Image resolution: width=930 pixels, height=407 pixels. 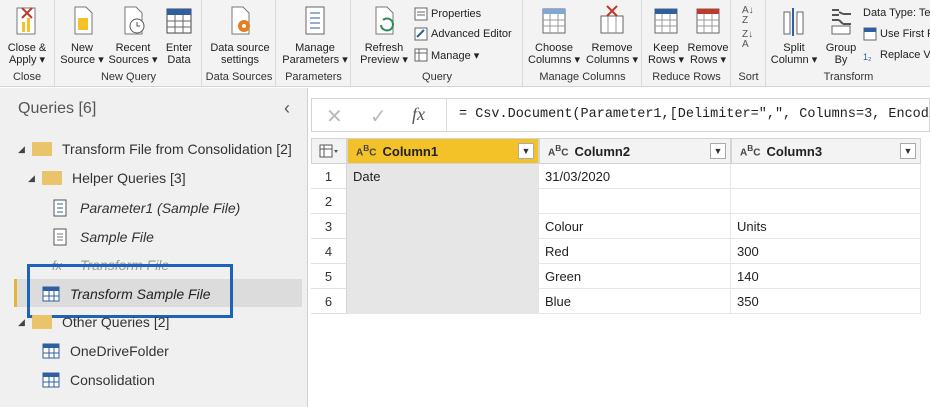 I want to click on row-number: 6, so click(x=329, y=301).